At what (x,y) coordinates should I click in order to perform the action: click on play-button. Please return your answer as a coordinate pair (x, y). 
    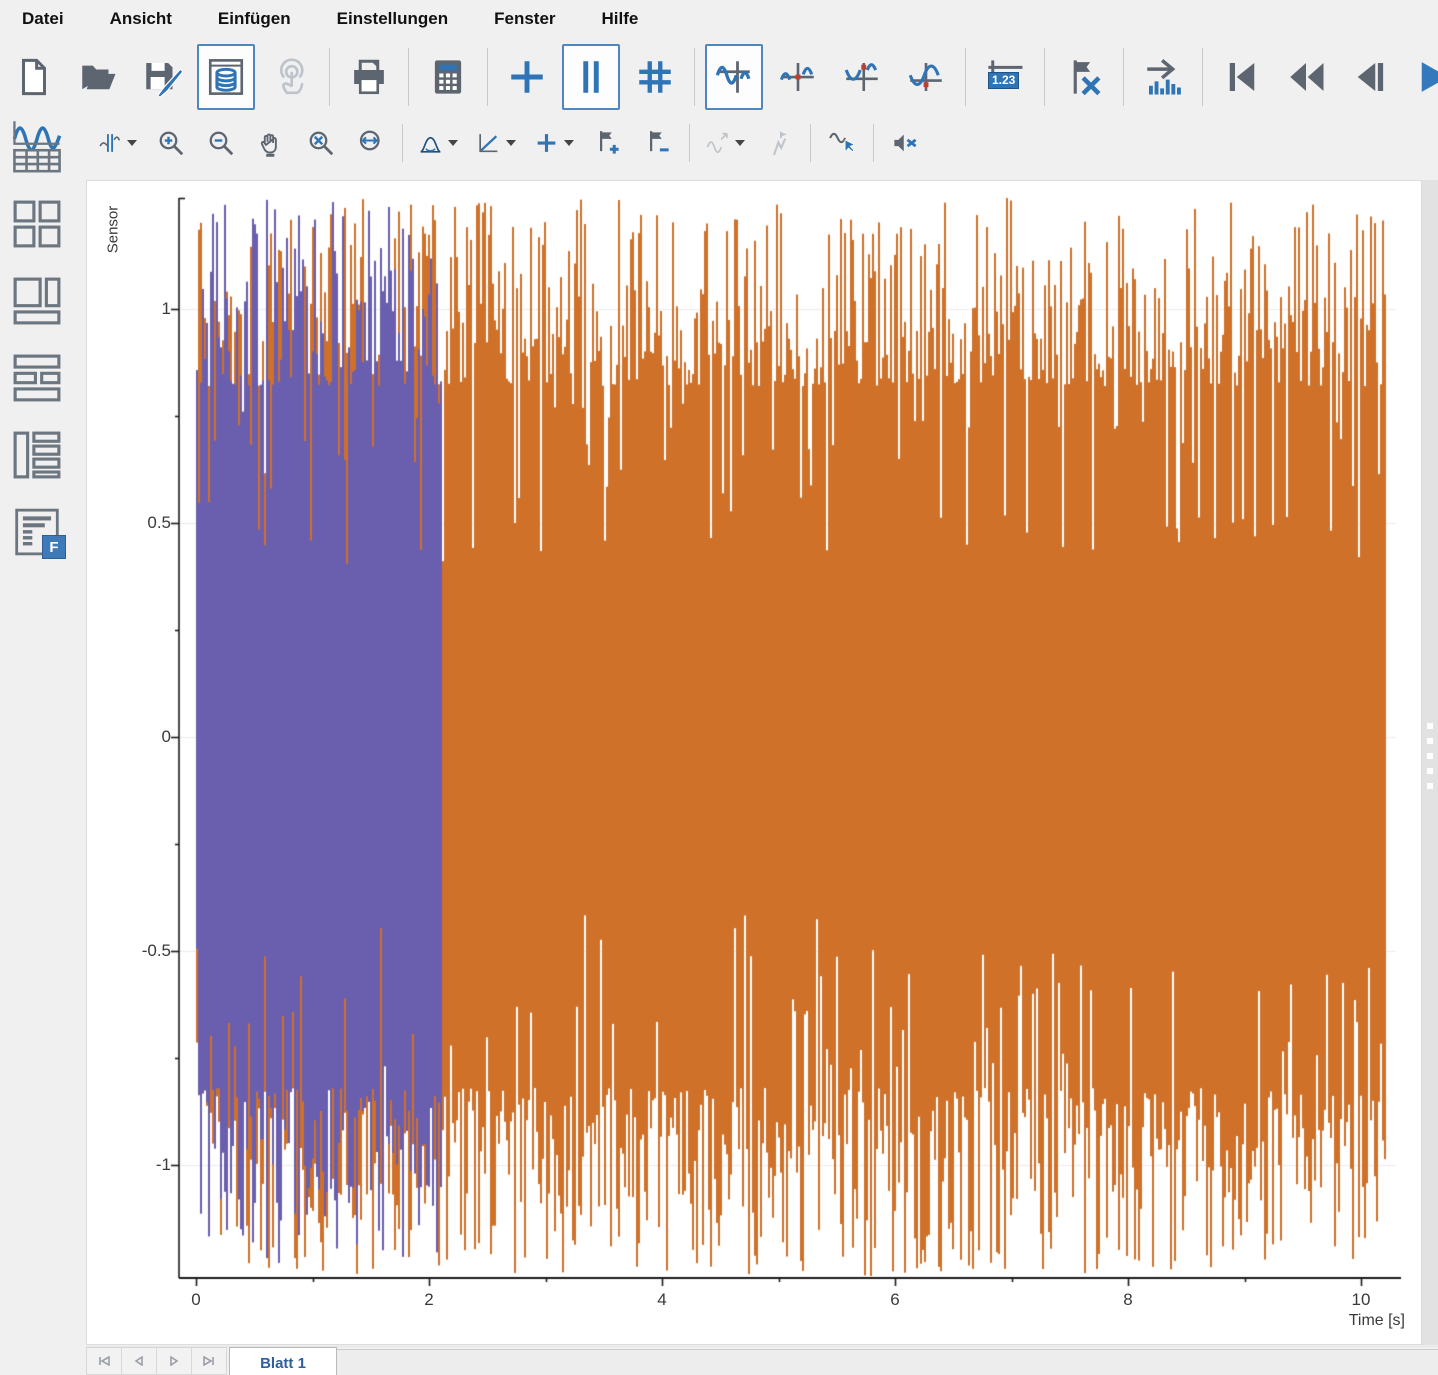
    Looking at the image, I should click on (1421, 77).